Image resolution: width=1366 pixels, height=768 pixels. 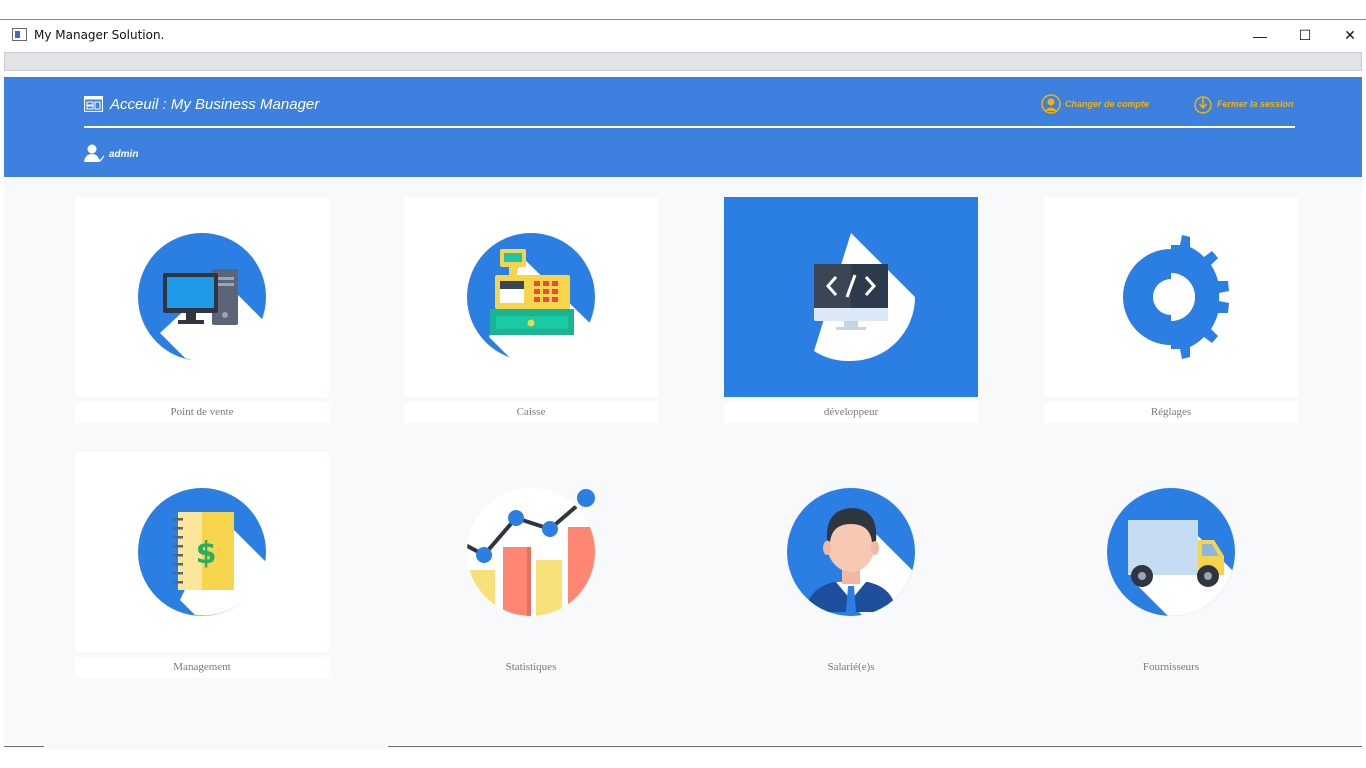 I want to click on page-title: Acceuil : My Business Manager, so click(x=215, y=104).